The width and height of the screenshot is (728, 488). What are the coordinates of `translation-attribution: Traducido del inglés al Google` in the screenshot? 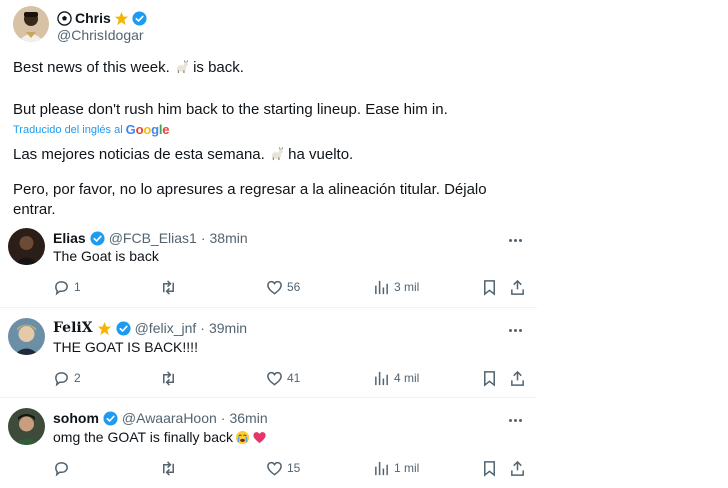 It's located at (91, 129).